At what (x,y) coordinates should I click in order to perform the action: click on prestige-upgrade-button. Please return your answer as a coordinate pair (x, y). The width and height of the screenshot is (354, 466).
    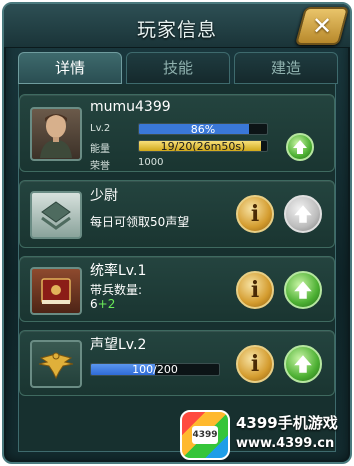
    Looking at the image, I should click on (303, 364).